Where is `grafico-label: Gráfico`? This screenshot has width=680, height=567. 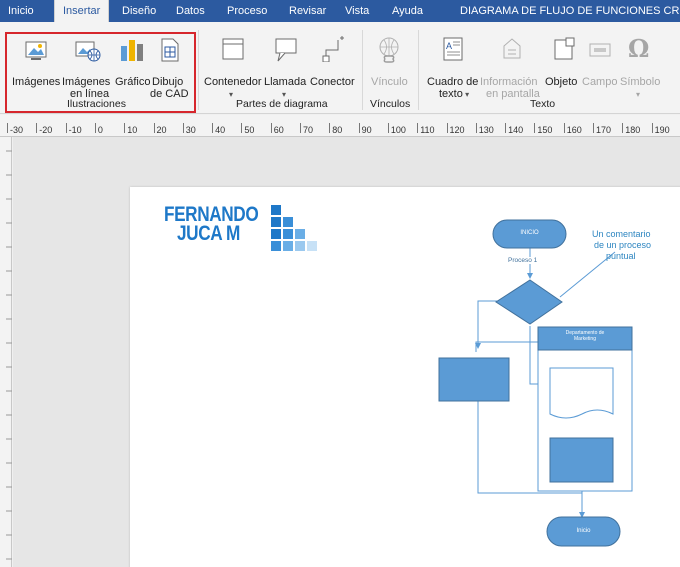
grafico-label: Gráfico is located at coordinates (133, 82).